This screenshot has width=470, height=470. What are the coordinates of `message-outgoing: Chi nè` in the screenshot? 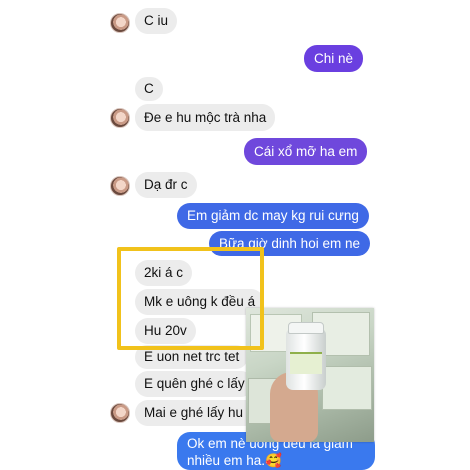 It's located at (334, 58).